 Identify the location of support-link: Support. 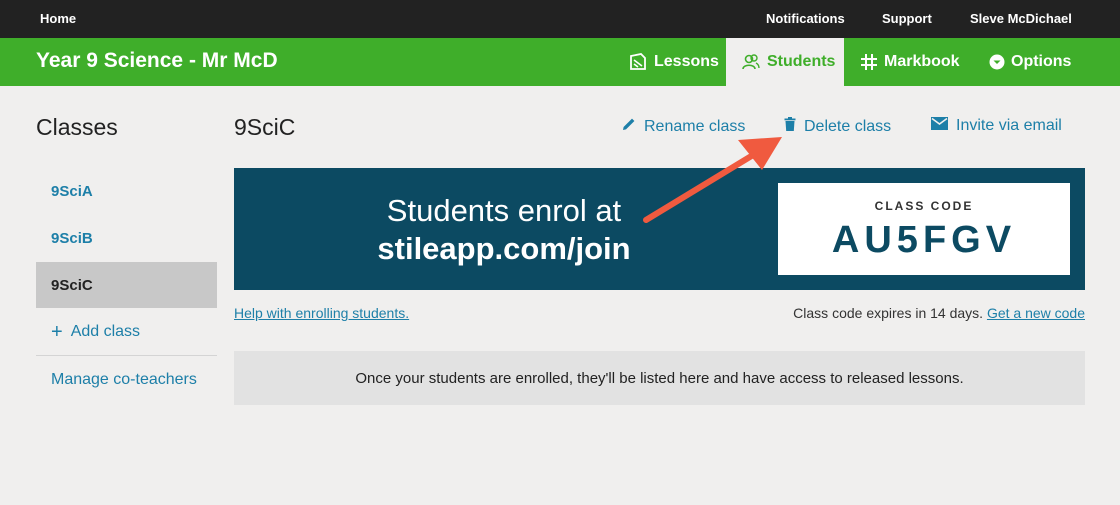
(907, 18).